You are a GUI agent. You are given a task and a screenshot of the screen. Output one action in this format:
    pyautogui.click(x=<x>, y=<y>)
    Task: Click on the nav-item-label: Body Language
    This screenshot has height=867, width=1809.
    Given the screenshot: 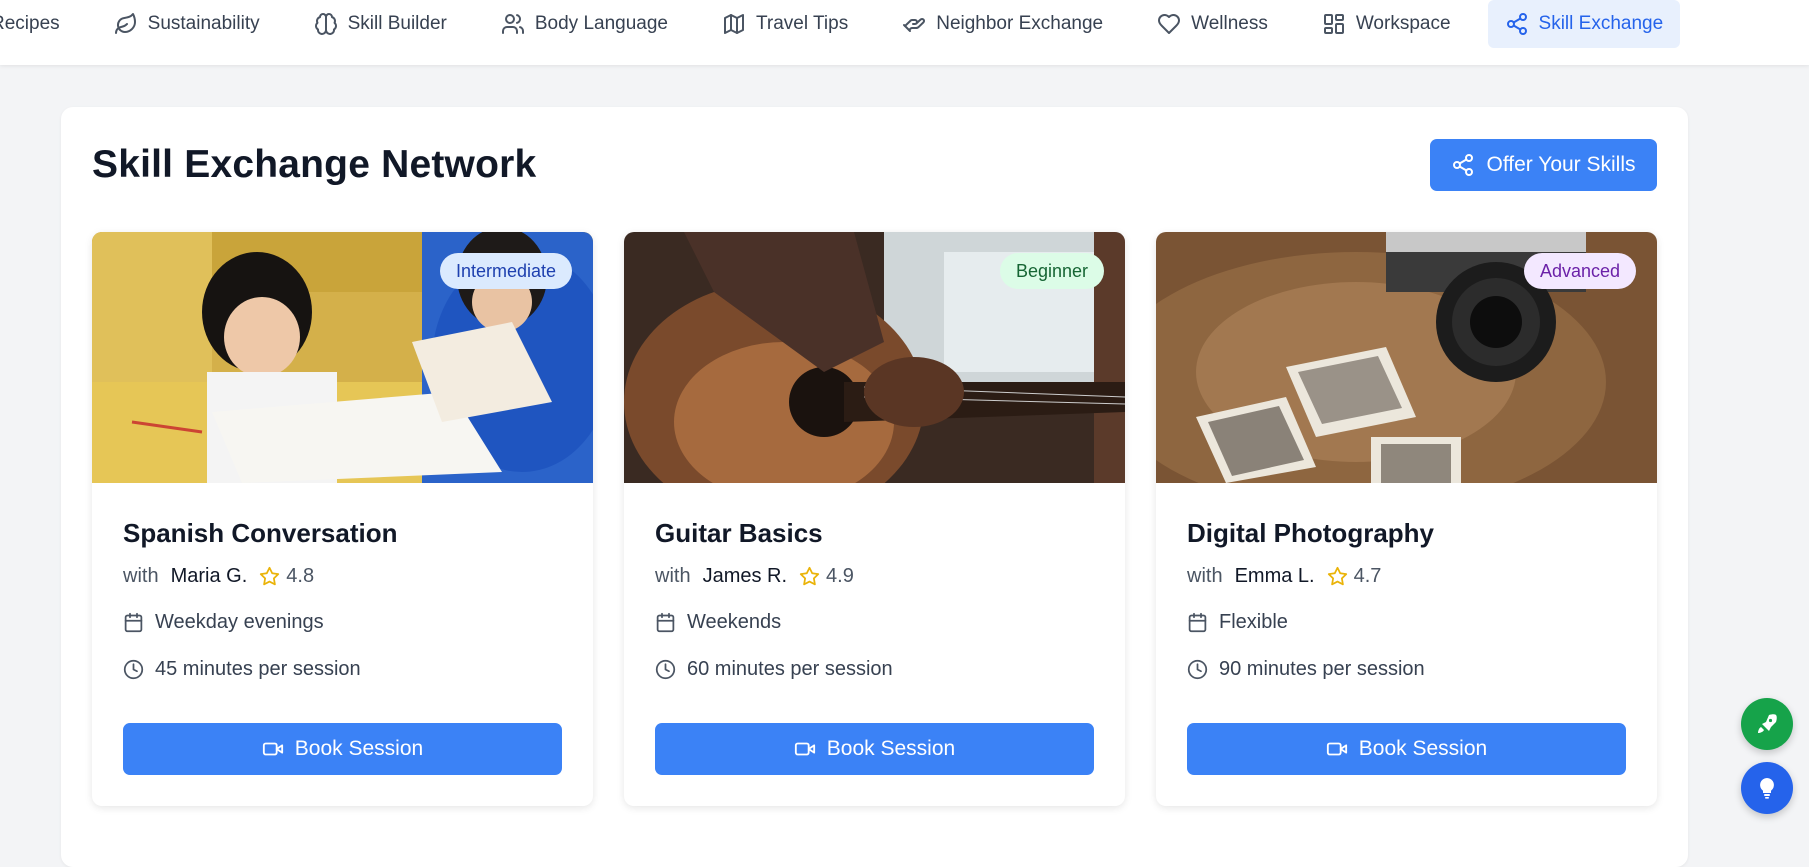 What is the action you would take?
    pyautogui.click(x=601, y=23)
    